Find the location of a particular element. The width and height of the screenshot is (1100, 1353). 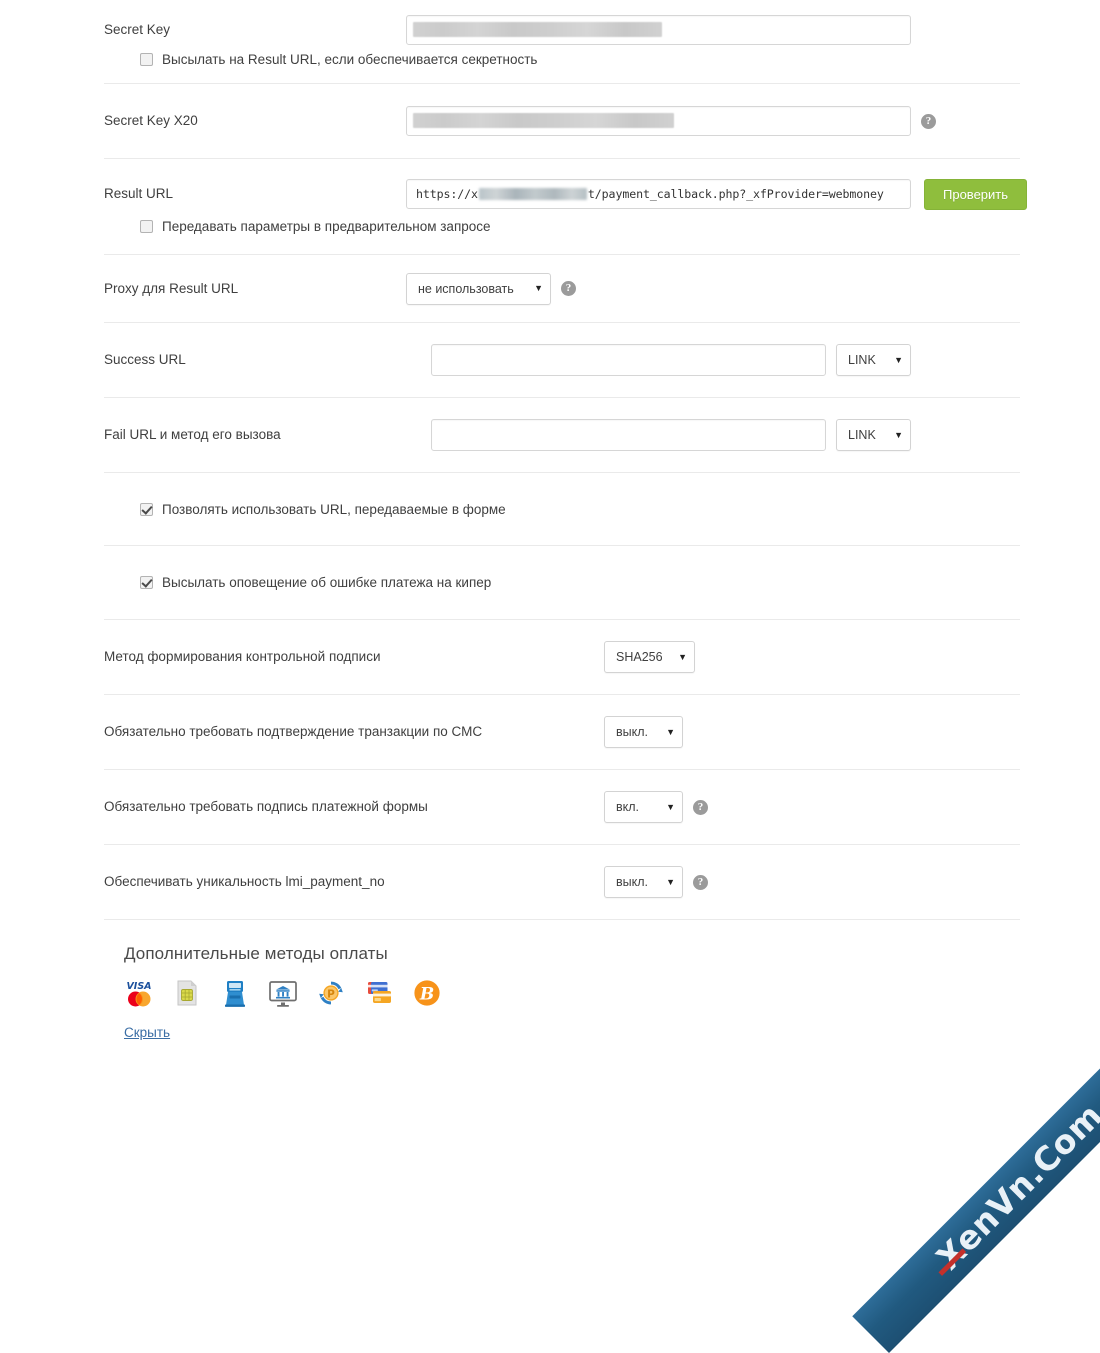

label-secret-key-x20: Secret Key X20 is located at coordinates (151, 121).